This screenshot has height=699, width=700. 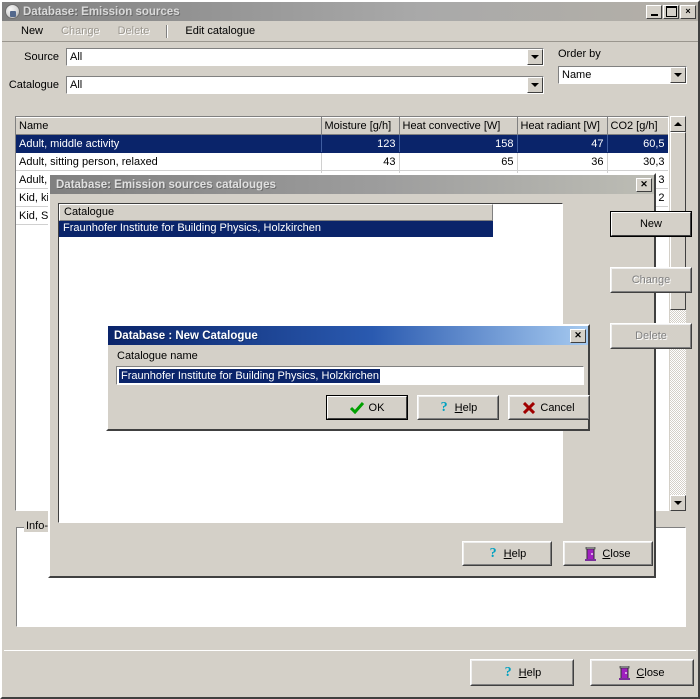 What do you see at coordinates (642, 672) in the screenshot?
I see `main-close-button: Close` at bounding box center [642, 672].